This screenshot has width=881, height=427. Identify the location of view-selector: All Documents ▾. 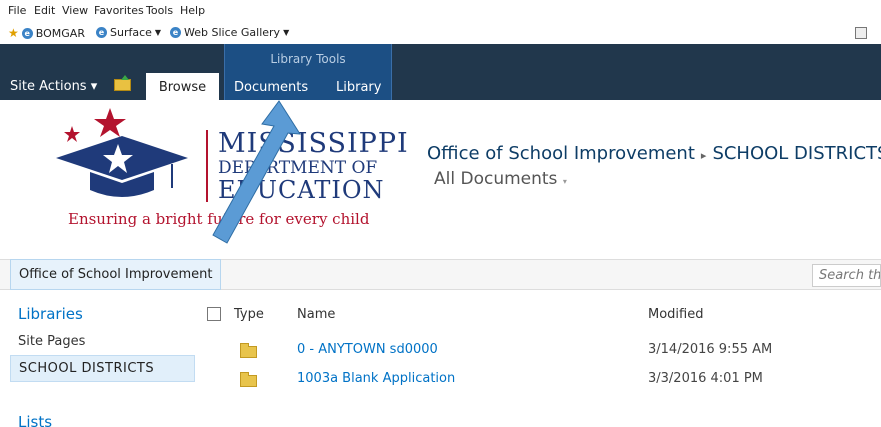
(500, 179).